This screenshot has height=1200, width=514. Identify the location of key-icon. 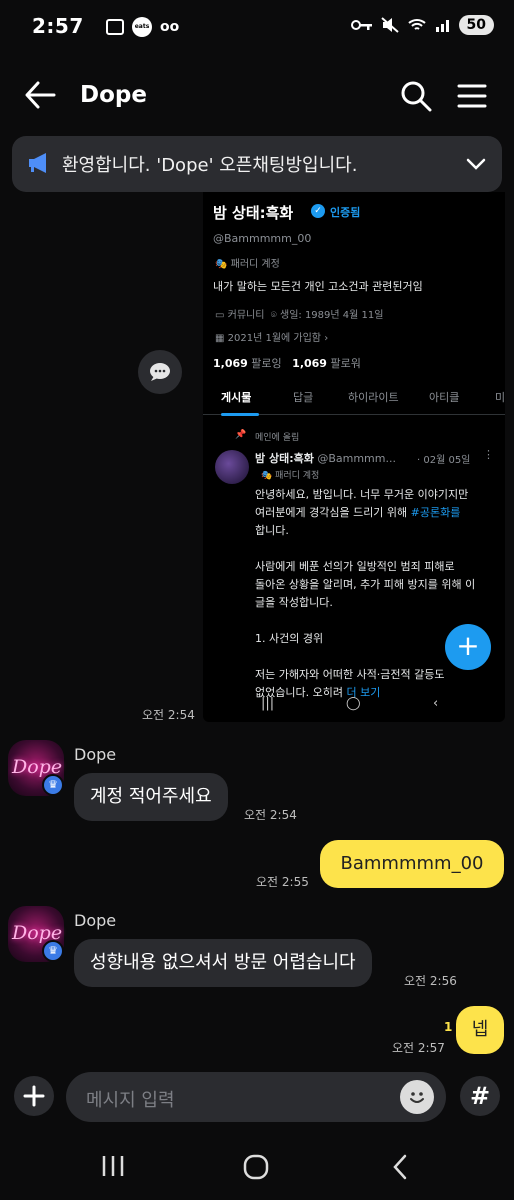
(361, 25).